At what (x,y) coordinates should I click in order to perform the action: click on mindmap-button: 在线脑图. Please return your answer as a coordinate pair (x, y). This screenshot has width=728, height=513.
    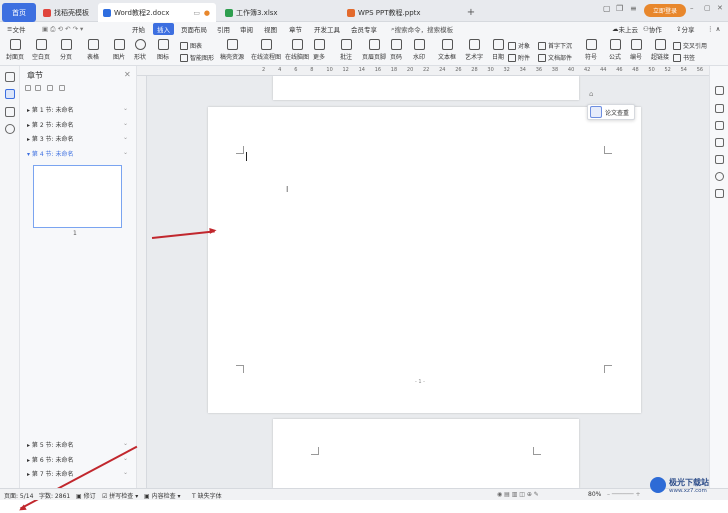
    Looking at the image, I should click on (297, 50).